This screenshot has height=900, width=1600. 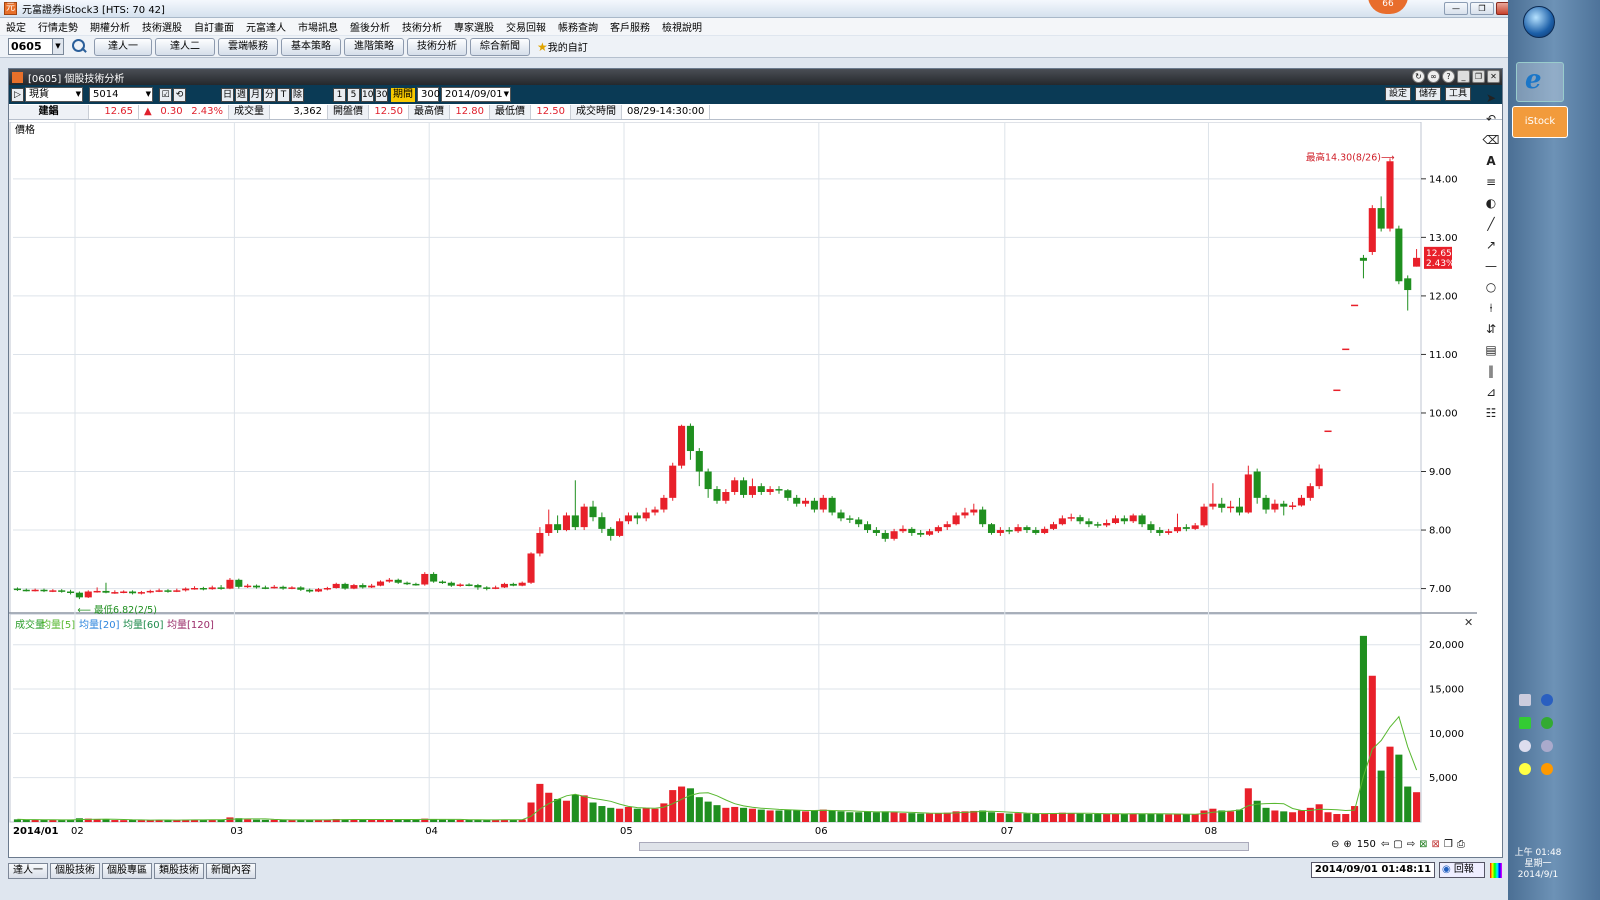 What do you see at coordinates (1463, 76) in the screenshot?
I see `inner-minimize-button: _` at bounding box center [1463, 76].